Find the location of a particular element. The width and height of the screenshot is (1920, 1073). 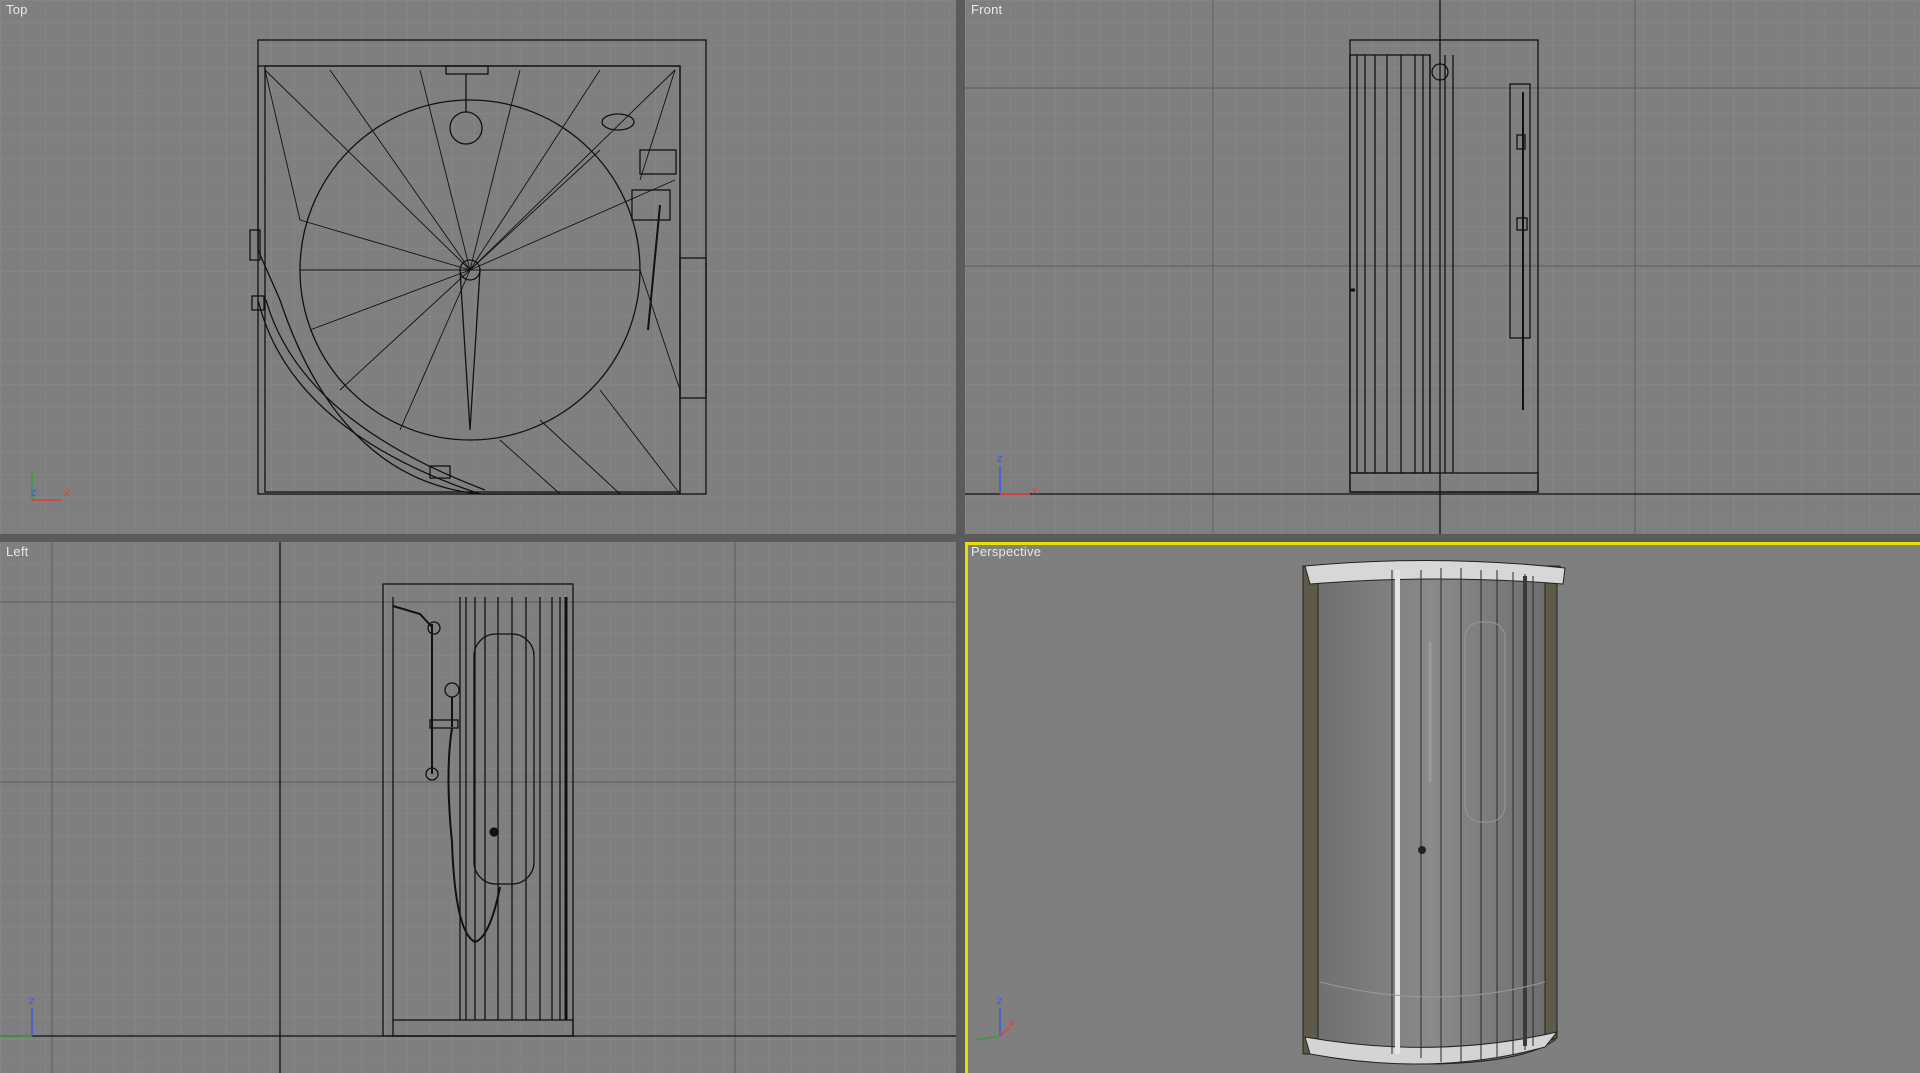

shower-perspective-render is located at coordinates (1434, 812).